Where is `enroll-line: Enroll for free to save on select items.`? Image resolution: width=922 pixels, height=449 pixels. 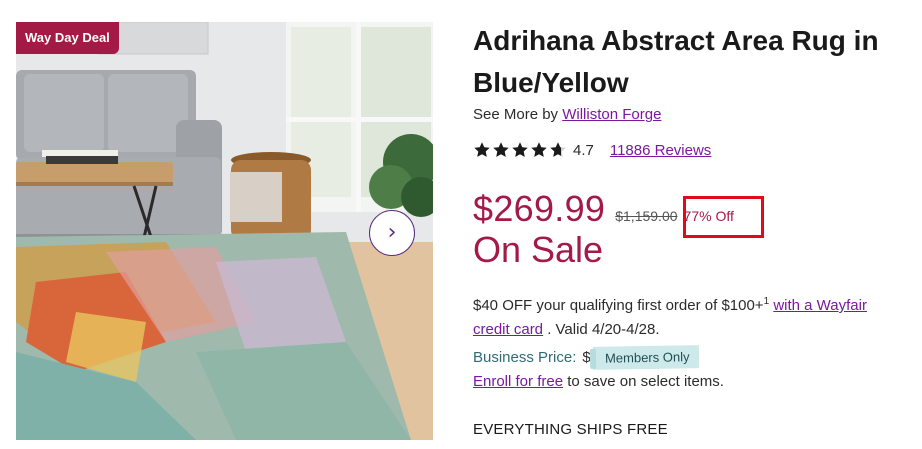
enroll-line: Enroll for free to save on select items. is located at coordinates (598, 381).